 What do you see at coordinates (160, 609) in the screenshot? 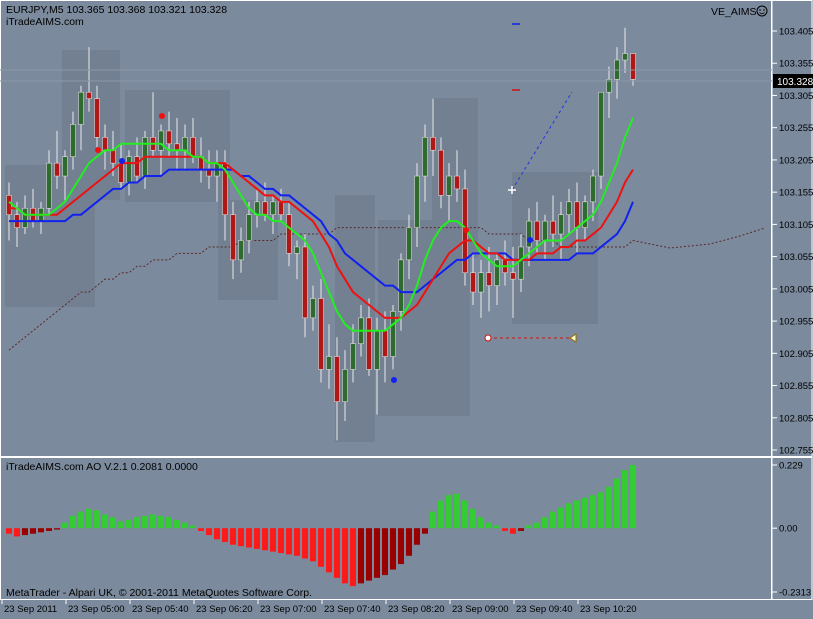
I see `time-tick-label: 23 Sep 05:40` at bounding box center [160, 609].